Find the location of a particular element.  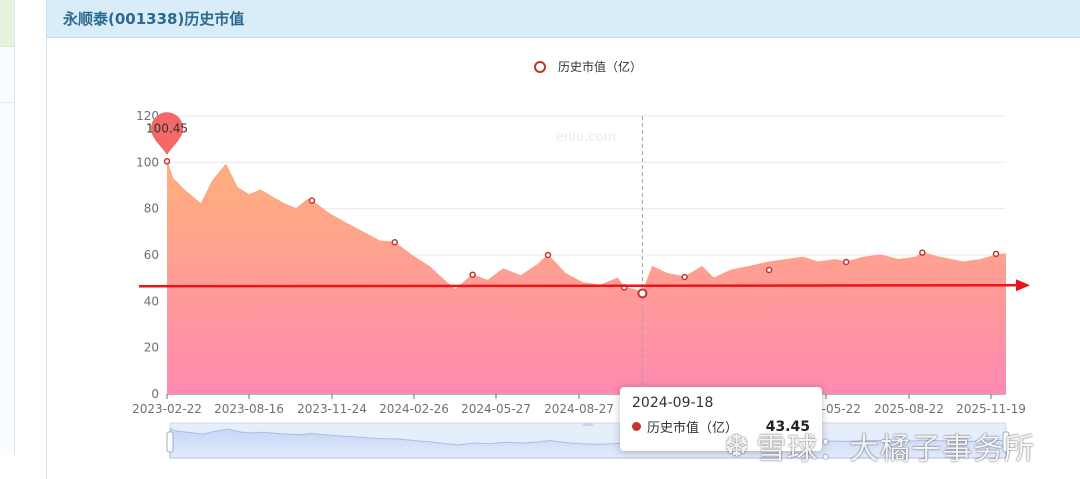

reference-arrow-line is located at coordinates (578, 286).